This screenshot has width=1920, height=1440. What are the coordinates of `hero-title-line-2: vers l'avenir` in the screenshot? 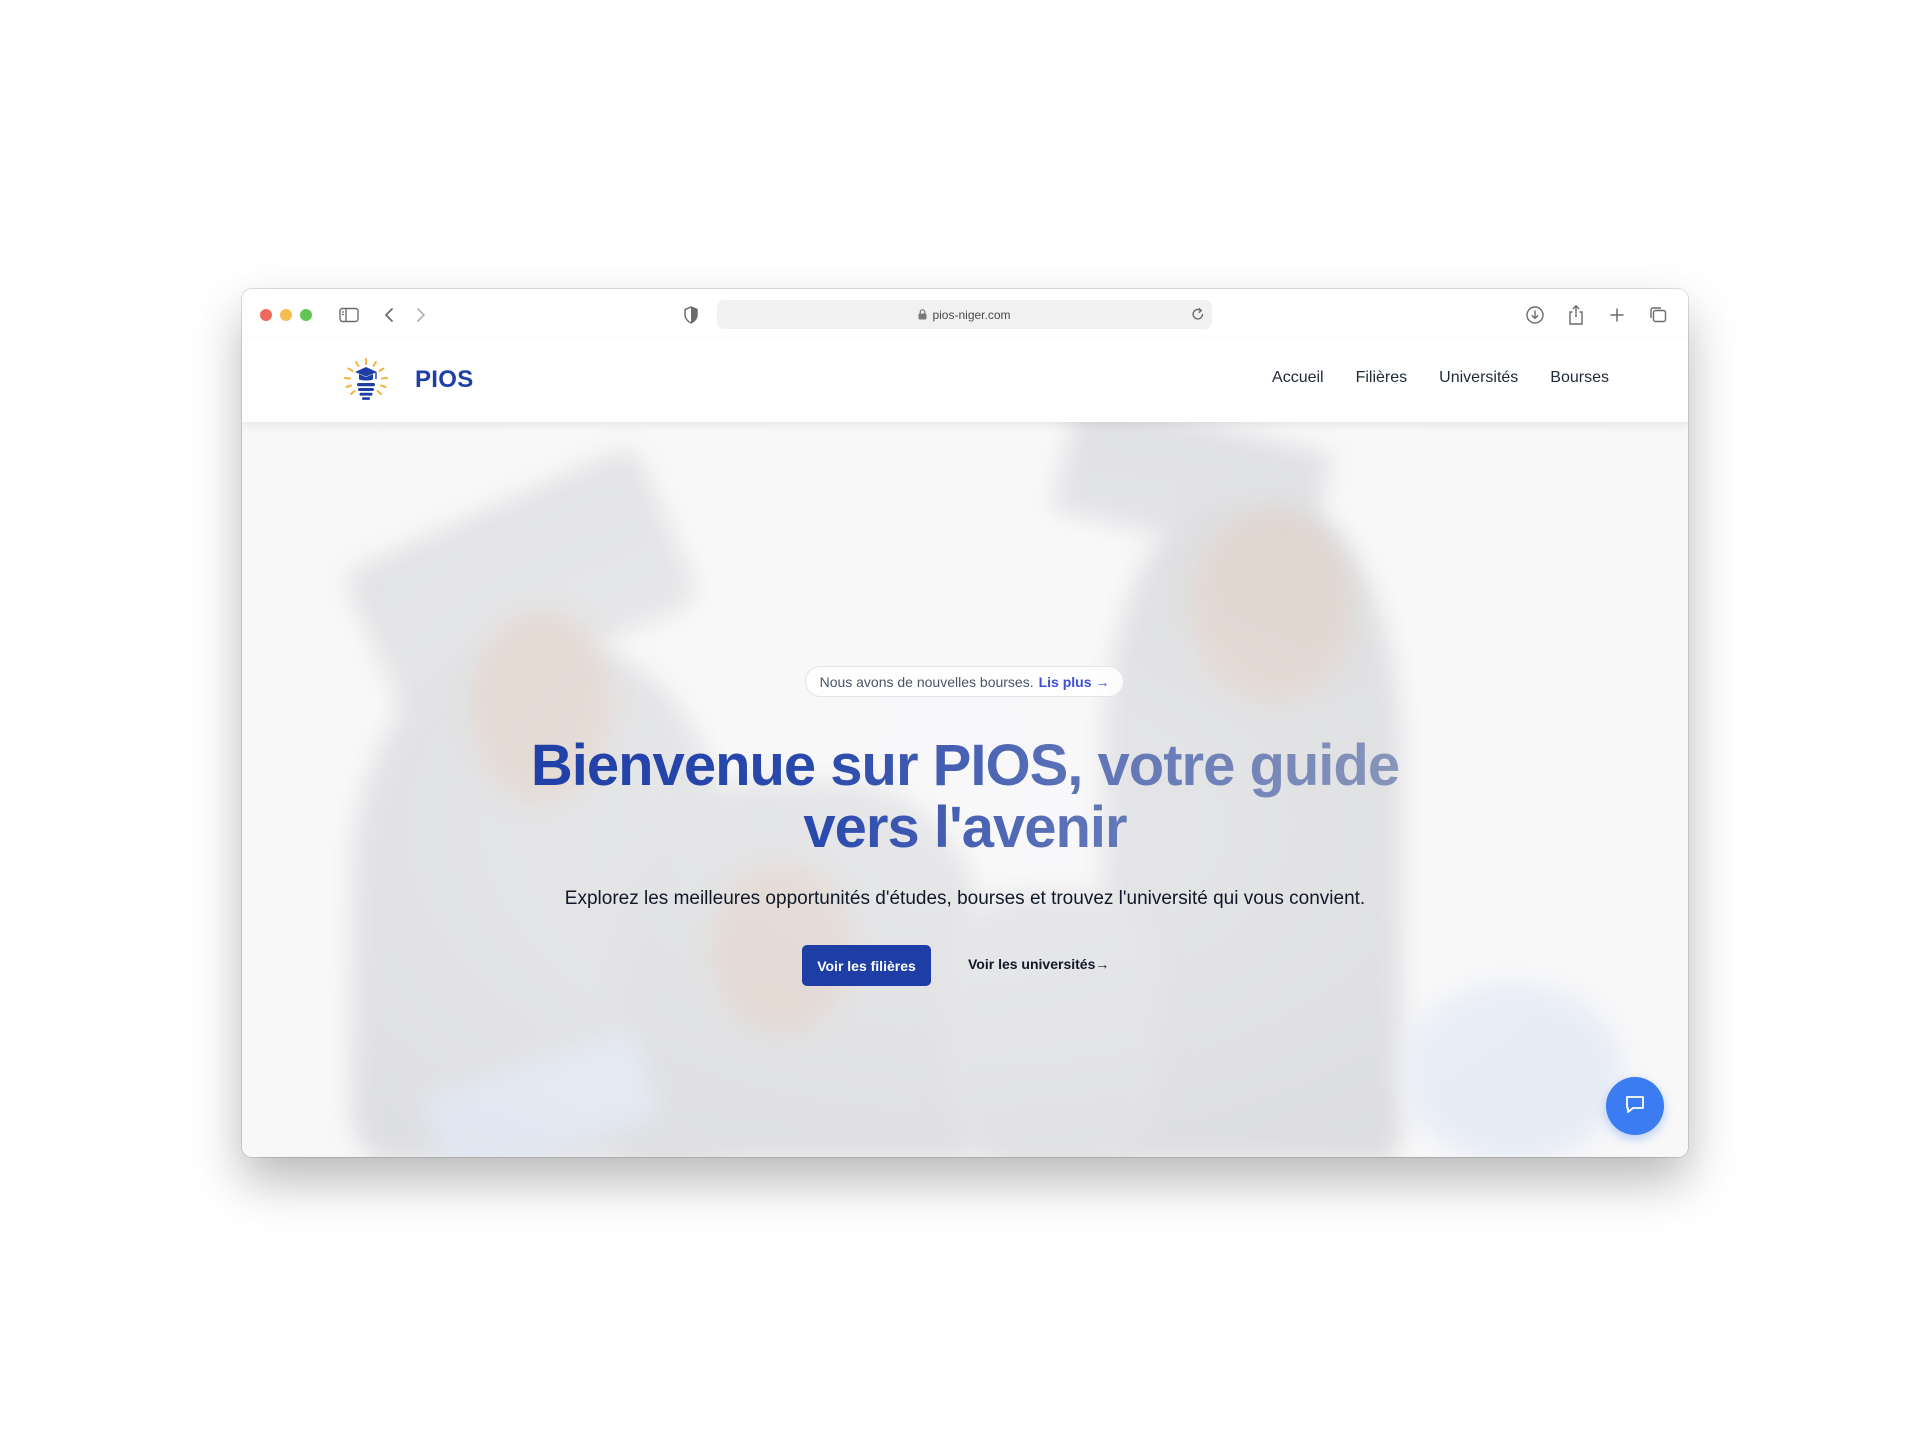 It's located at (965, 827).